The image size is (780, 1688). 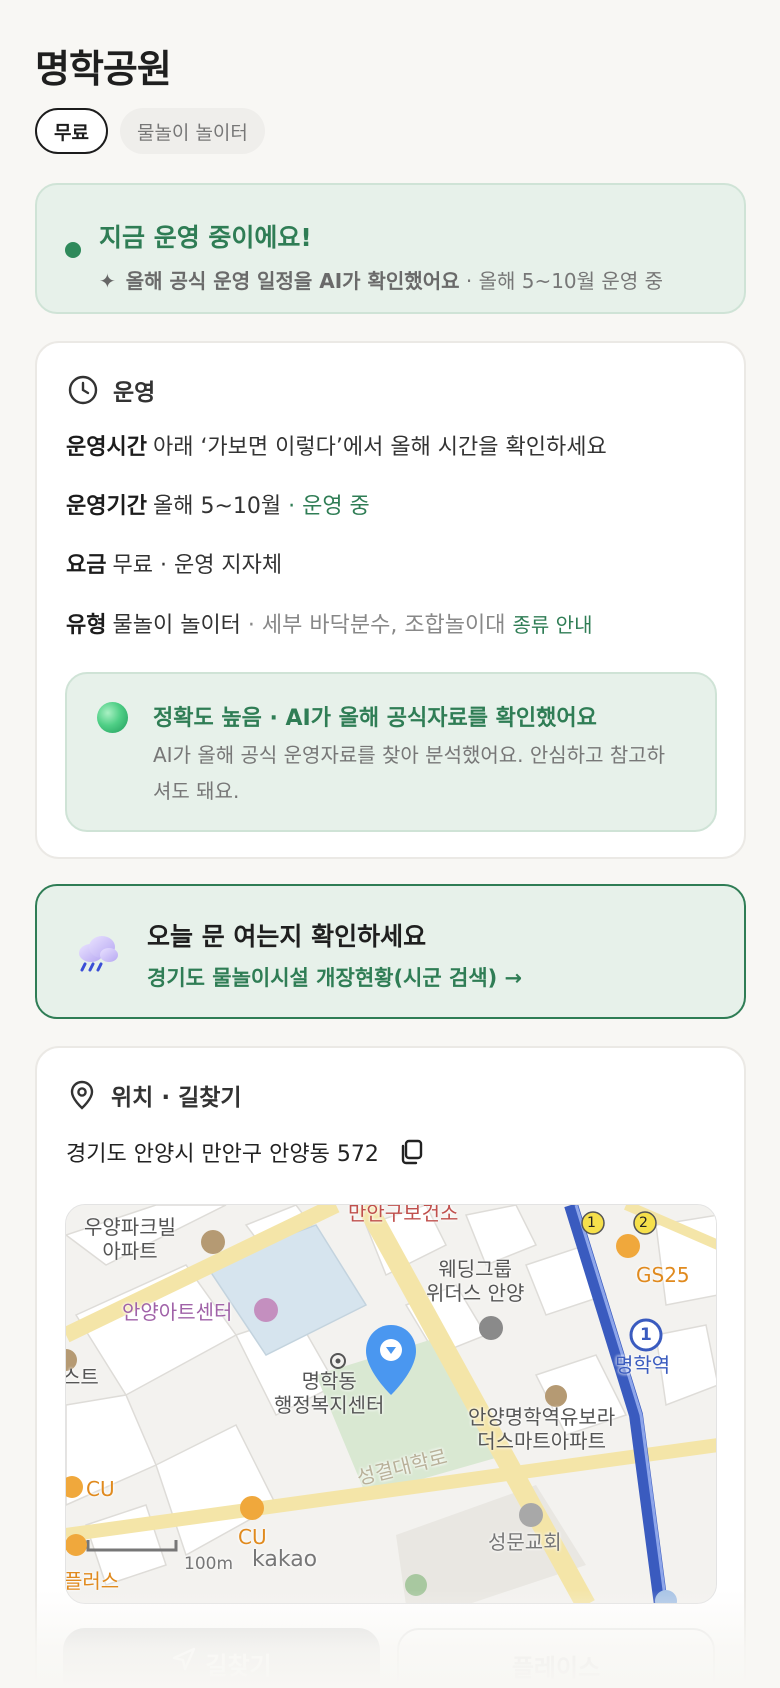 What do you see at coordinates (86, 625) in the screenshot?
I see `row-type-key: 유형` at bounding box center [86, 625].